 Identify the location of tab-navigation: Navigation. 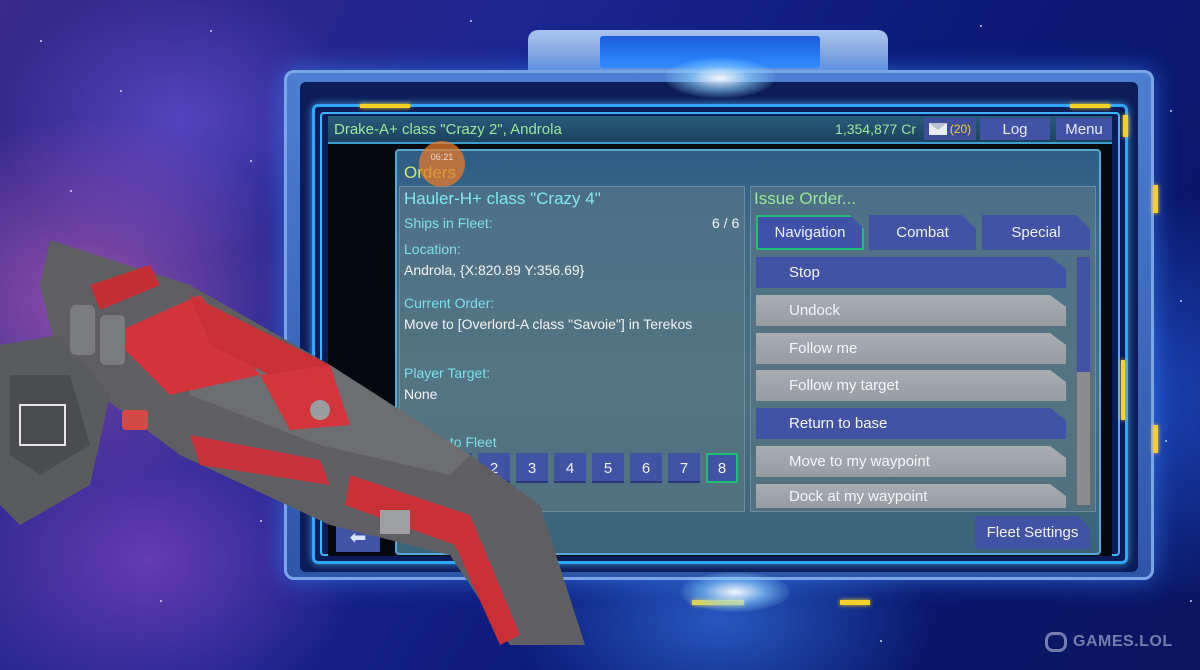
(810, 232).